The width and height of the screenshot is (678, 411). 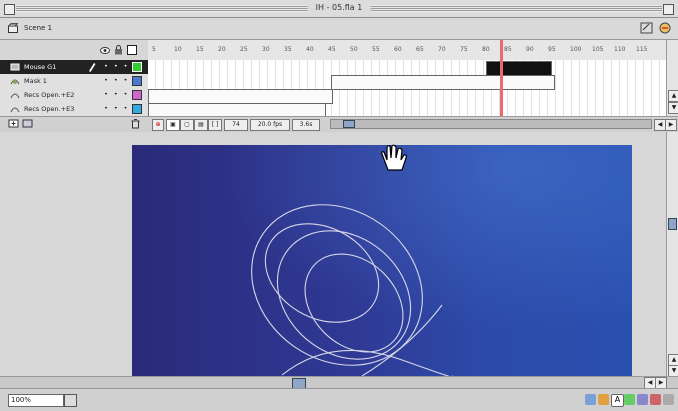 I want to click on edit-multiple-frames-button: ▤, so click(x=201, y=125).